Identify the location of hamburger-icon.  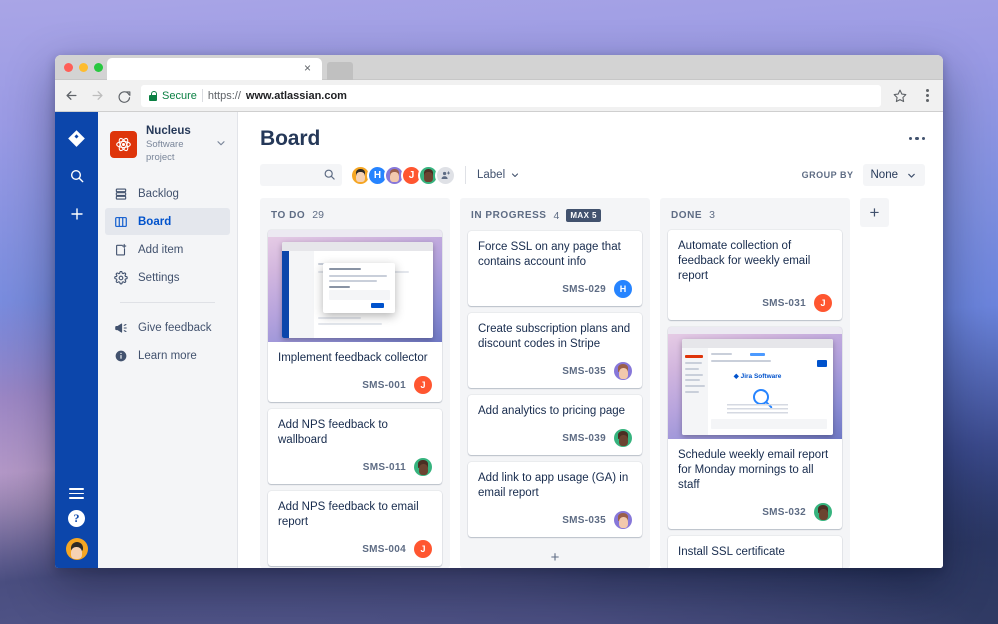
(76, 493).